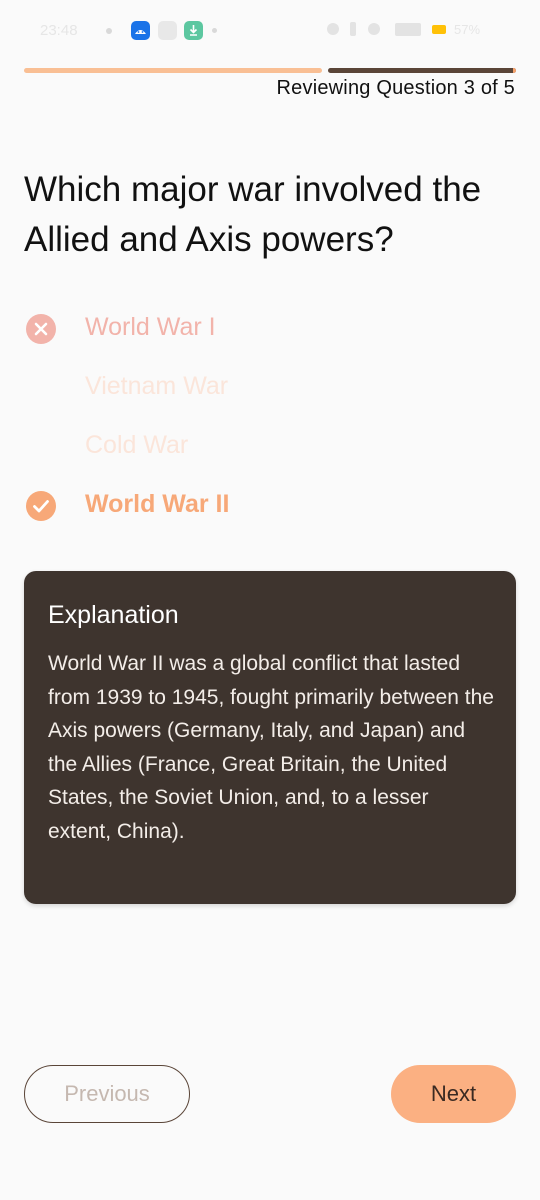 The image size is (540, 1200). I want to click on battery-percentage: 57%, so click(467, 29).